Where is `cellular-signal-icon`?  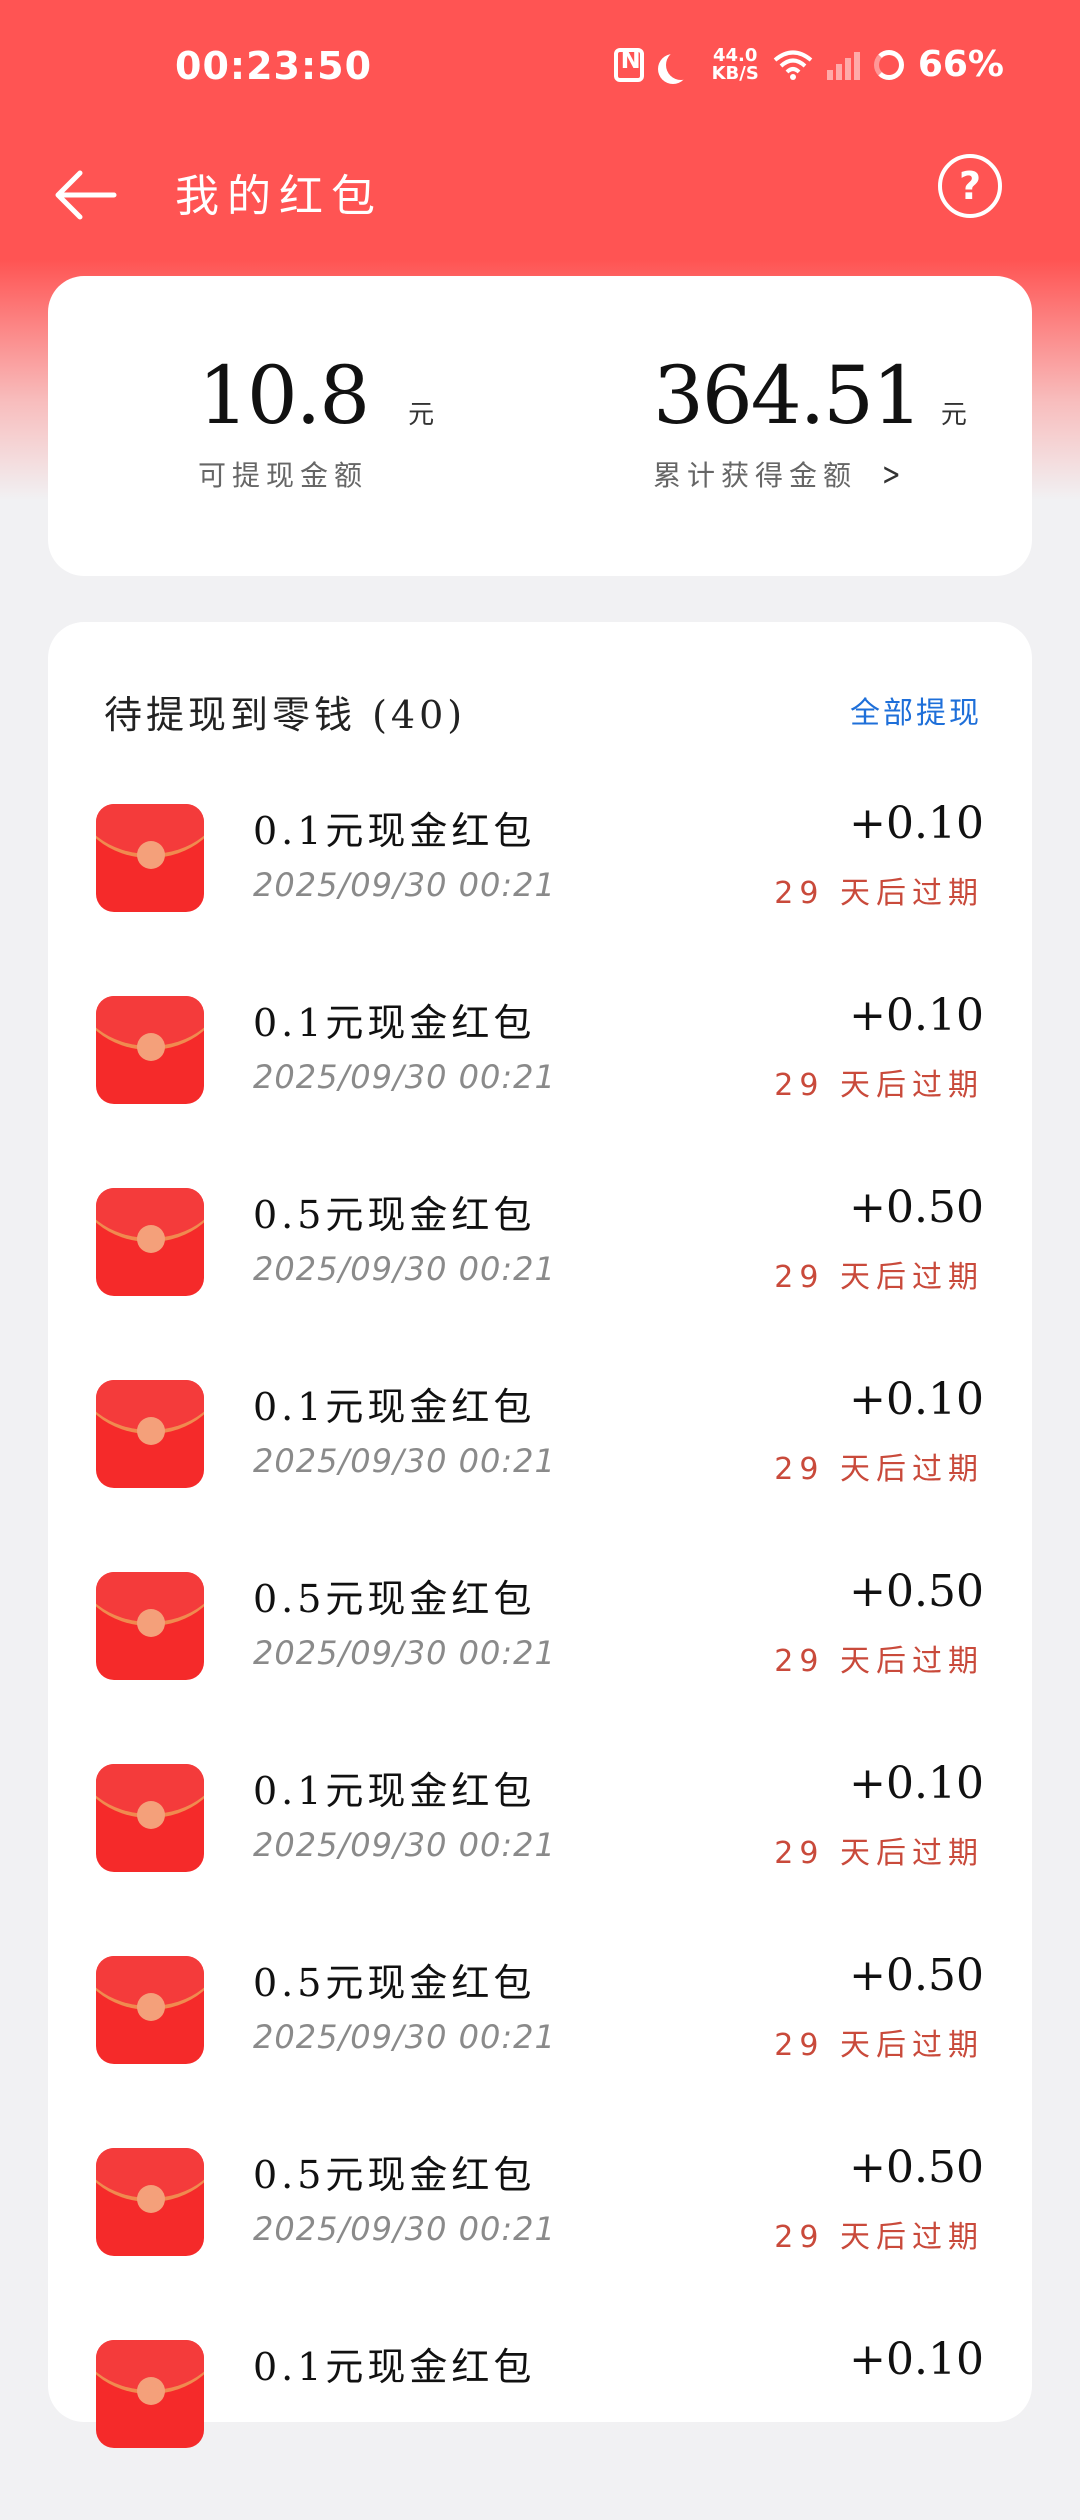 cellular-signal-icon is located at coordinates (843, 65).